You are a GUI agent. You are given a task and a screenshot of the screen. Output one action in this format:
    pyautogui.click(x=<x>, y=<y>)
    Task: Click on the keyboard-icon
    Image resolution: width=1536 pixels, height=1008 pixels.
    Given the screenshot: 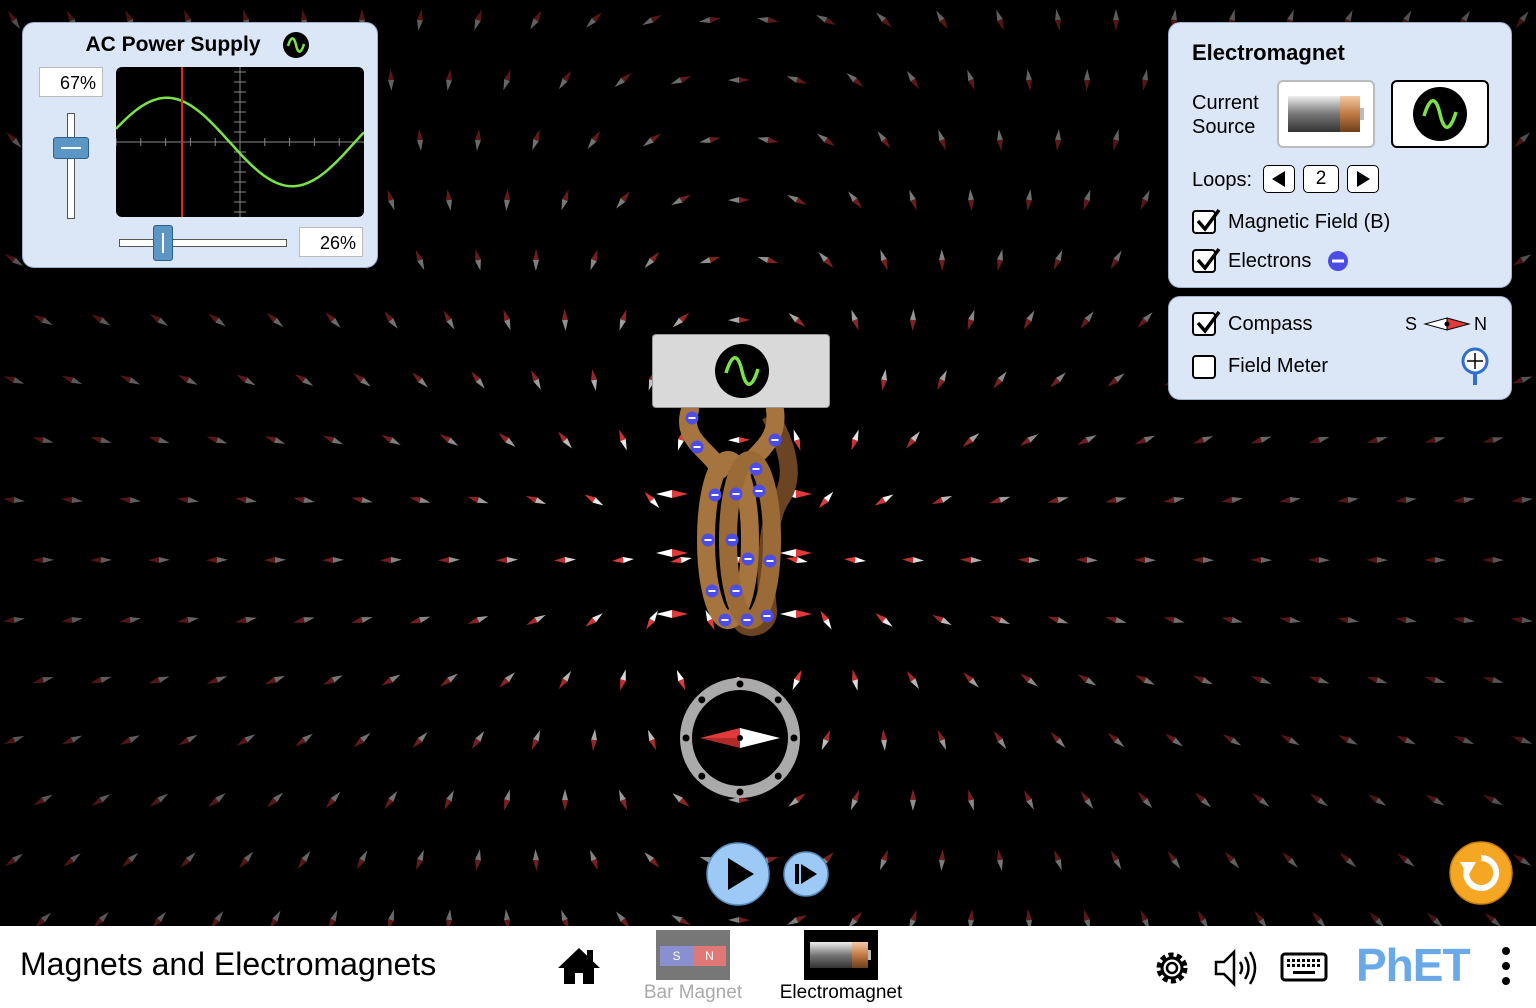 What is the action you would take?
    pyautogui.click(x=1304, y=966)
    